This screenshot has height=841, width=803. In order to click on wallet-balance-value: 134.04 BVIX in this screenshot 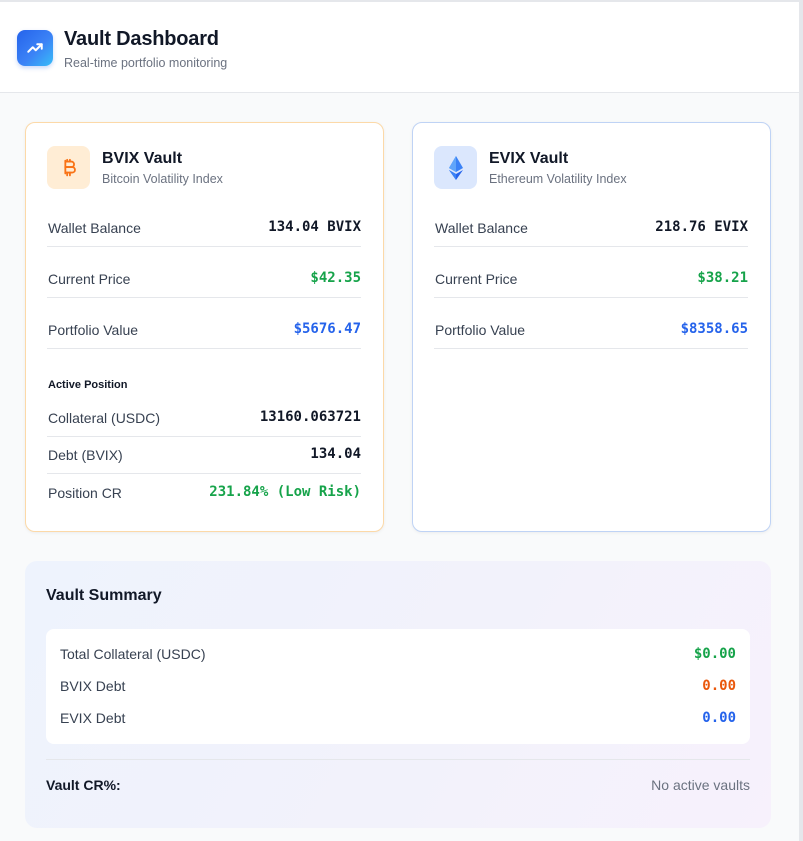, I will do `click(314, 227)`.